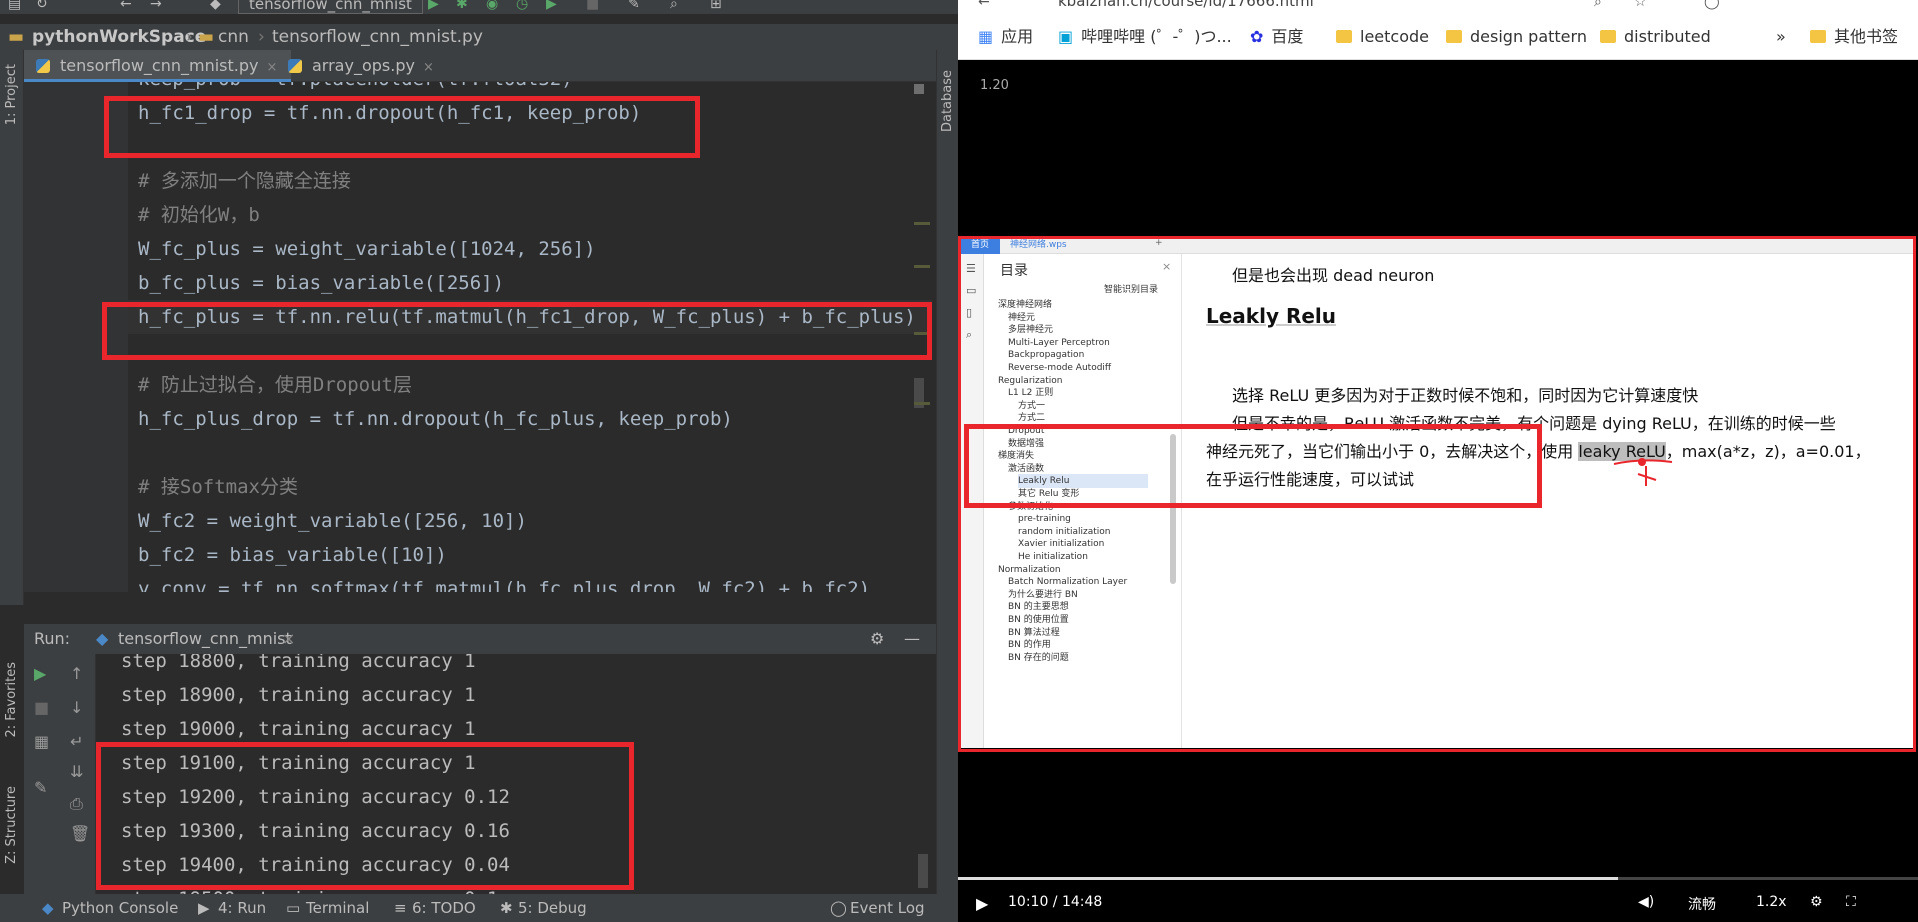 The height and width of the screenshot is (922, 1918). Describe the element at coordinates (158, 66) in the screenshot. I see `tab-tensorflow-cnn-mnist: tensorflow_cnn_mnist.py ×` at that location.